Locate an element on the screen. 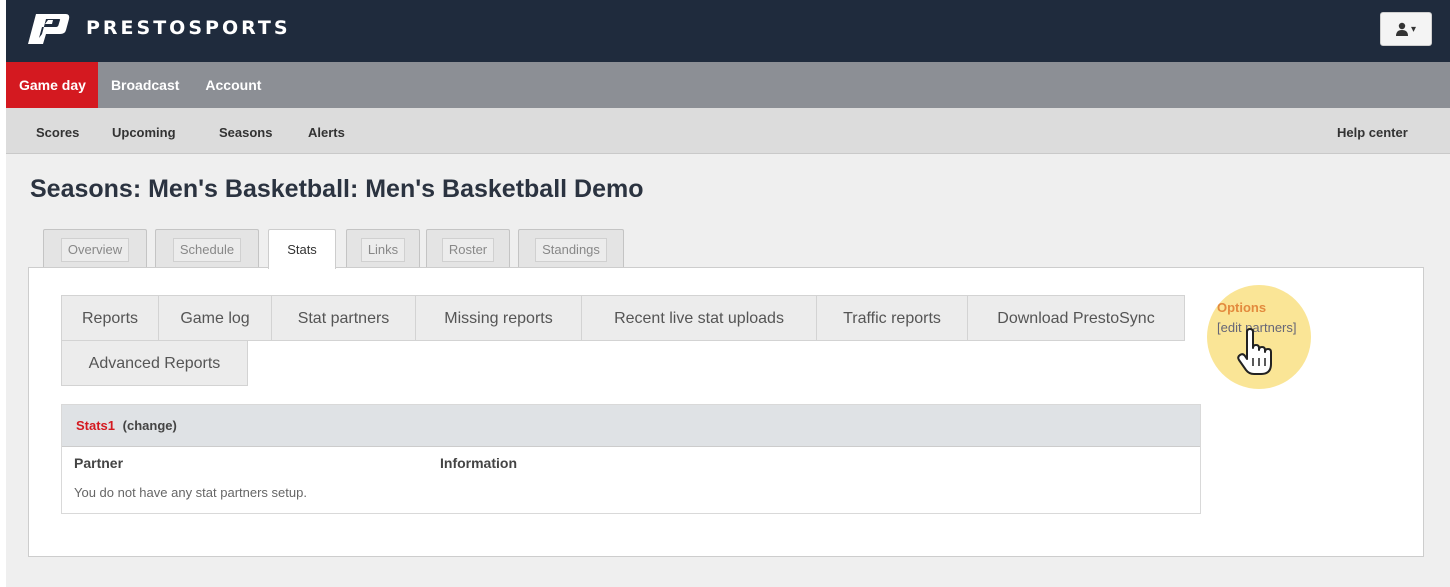 The height and width of the screenshot is (587, 1450). logo-text: PRESTOSPORTS is located at coordinates (188, 28).